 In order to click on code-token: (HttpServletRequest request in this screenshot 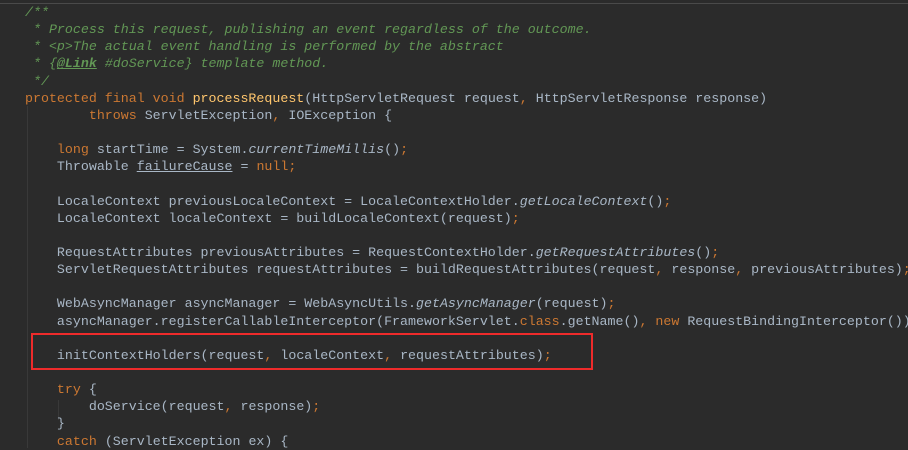, I will do `click(412, 98)`.